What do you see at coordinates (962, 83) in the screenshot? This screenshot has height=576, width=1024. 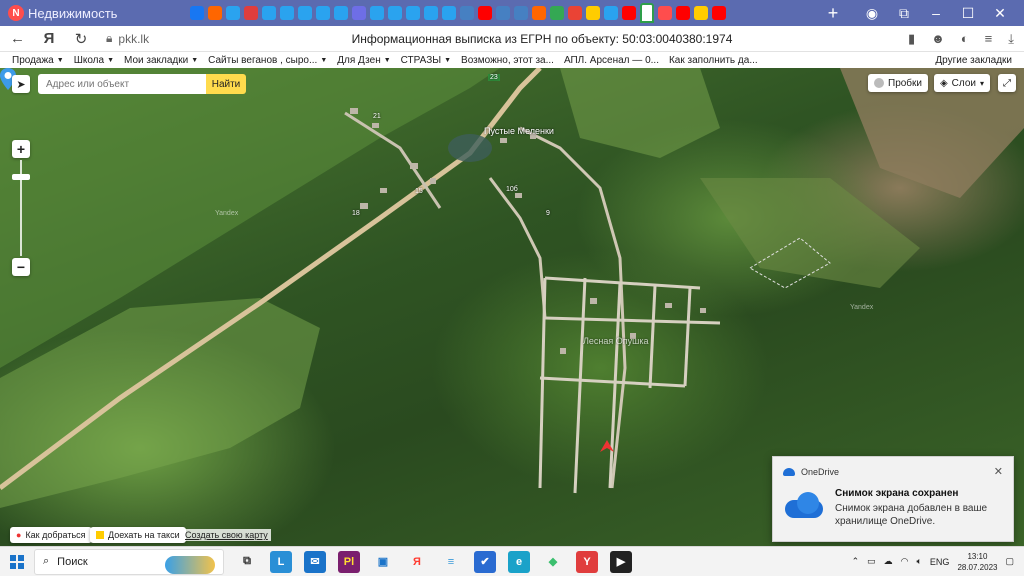 I see `layers-button: ◈ Слои ▾` at bounding box center [962, 83].